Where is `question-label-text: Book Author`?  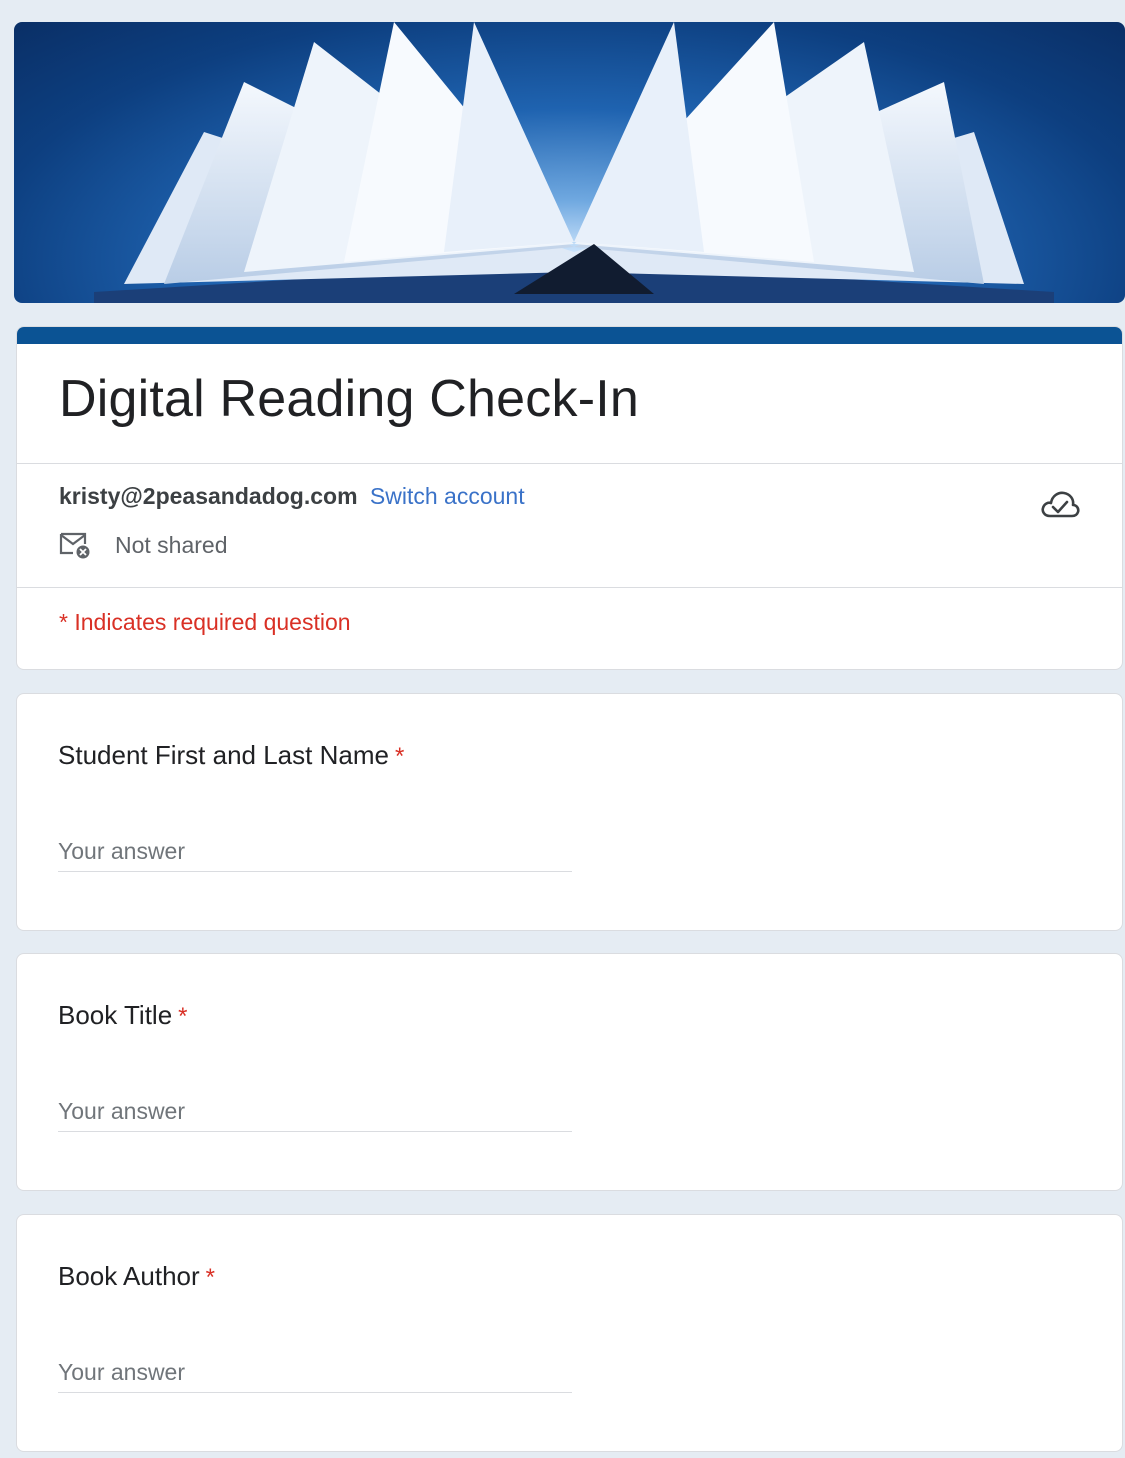 question-label-text: Book Author is located at coordinates (129, 1276).